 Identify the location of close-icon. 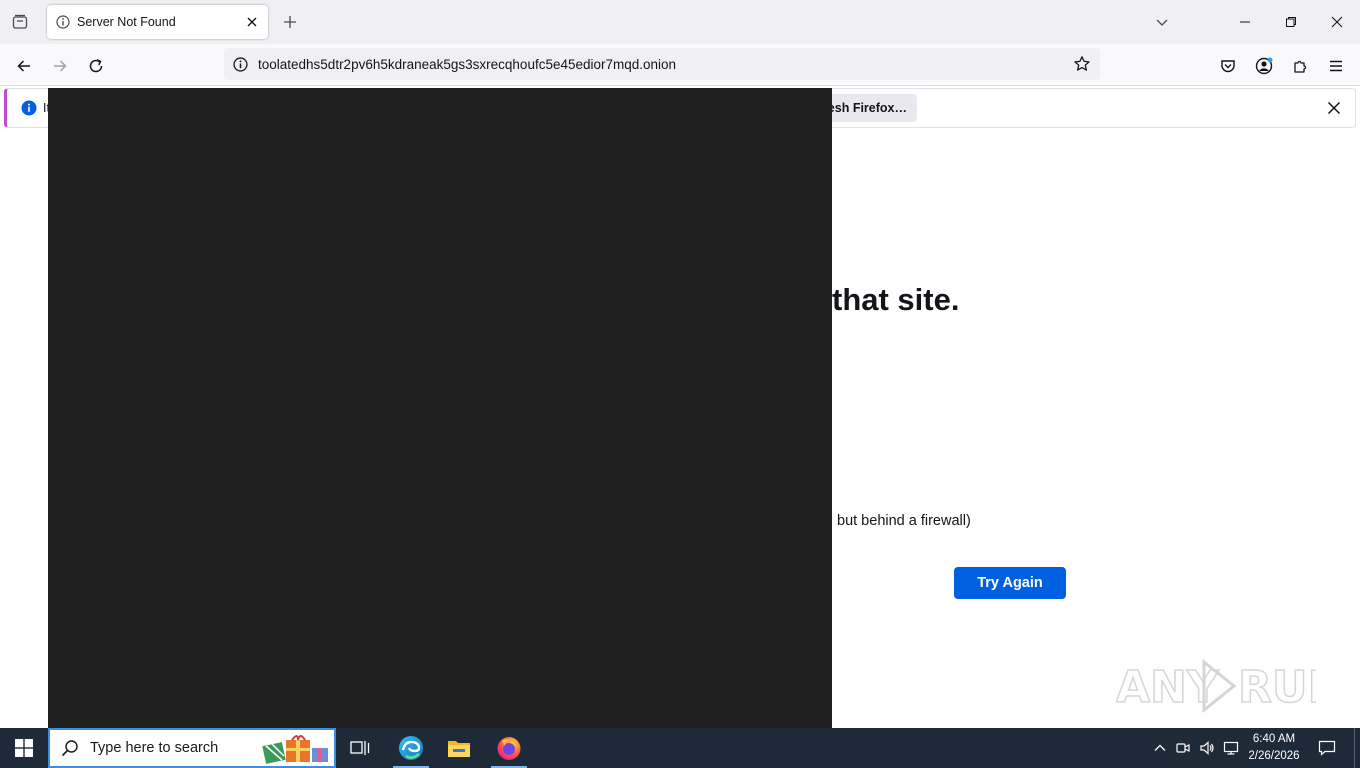
(1337, 22).